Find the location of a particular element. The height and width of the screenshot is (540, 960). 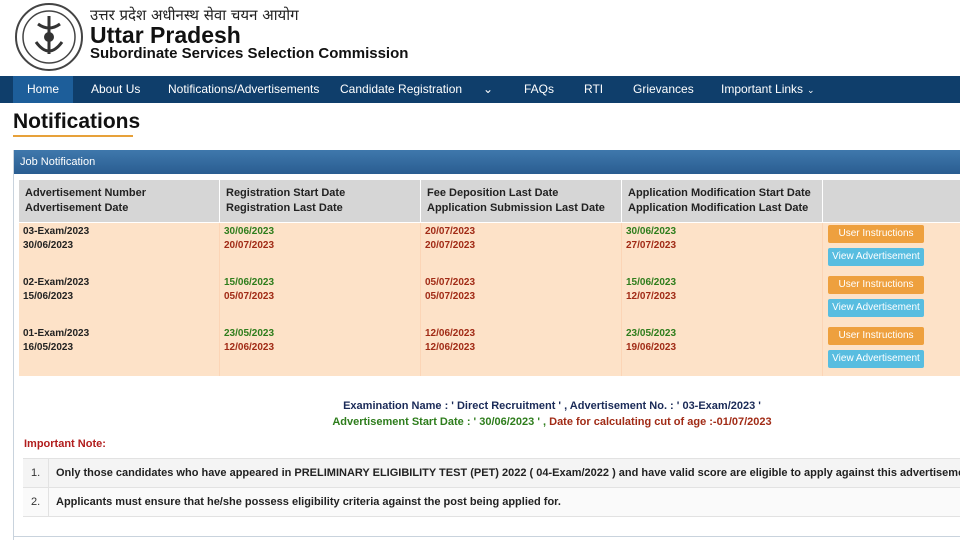

nav-rti: RTI is located at coordinates (593, 89).